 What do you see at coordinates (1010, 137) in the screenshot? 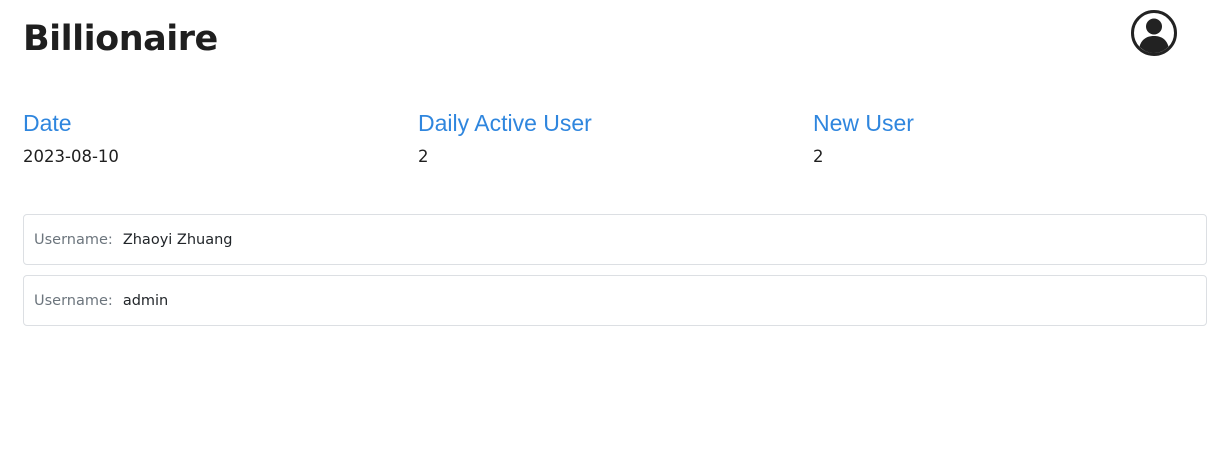
I see `stat-new-user: New User 2` at bounding box center [1010, 137].